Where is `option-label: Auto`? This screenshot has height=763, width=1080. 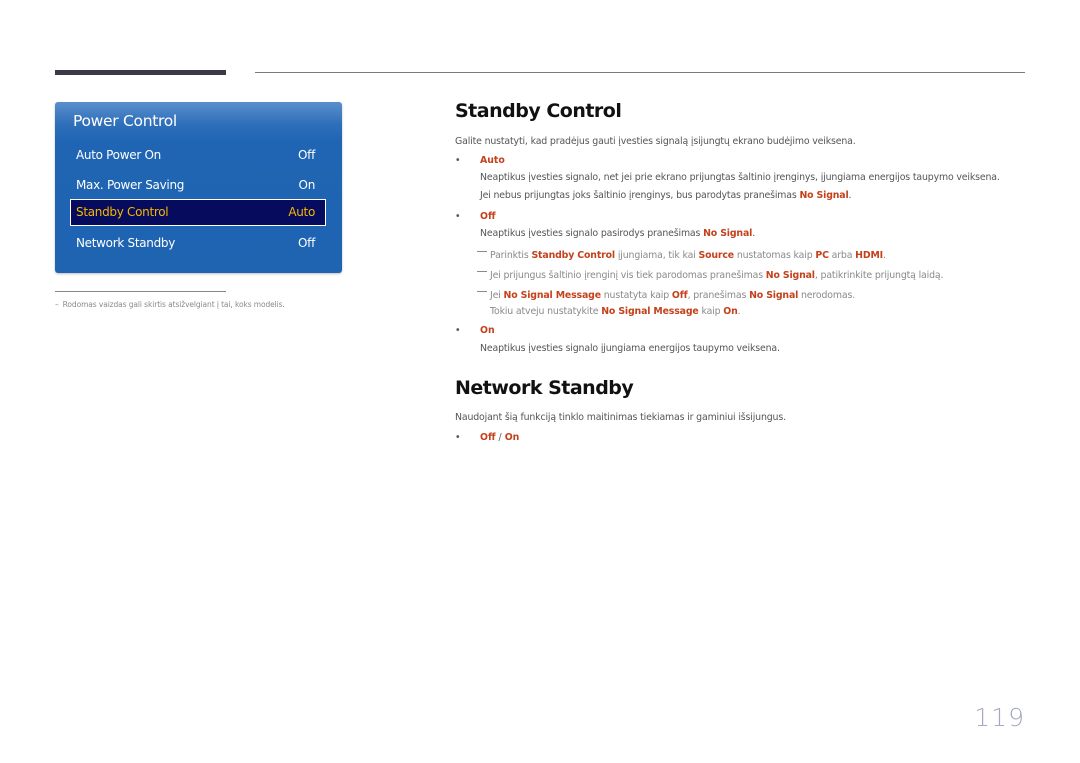 option-label: Auto is located at coordinates (492, 160).